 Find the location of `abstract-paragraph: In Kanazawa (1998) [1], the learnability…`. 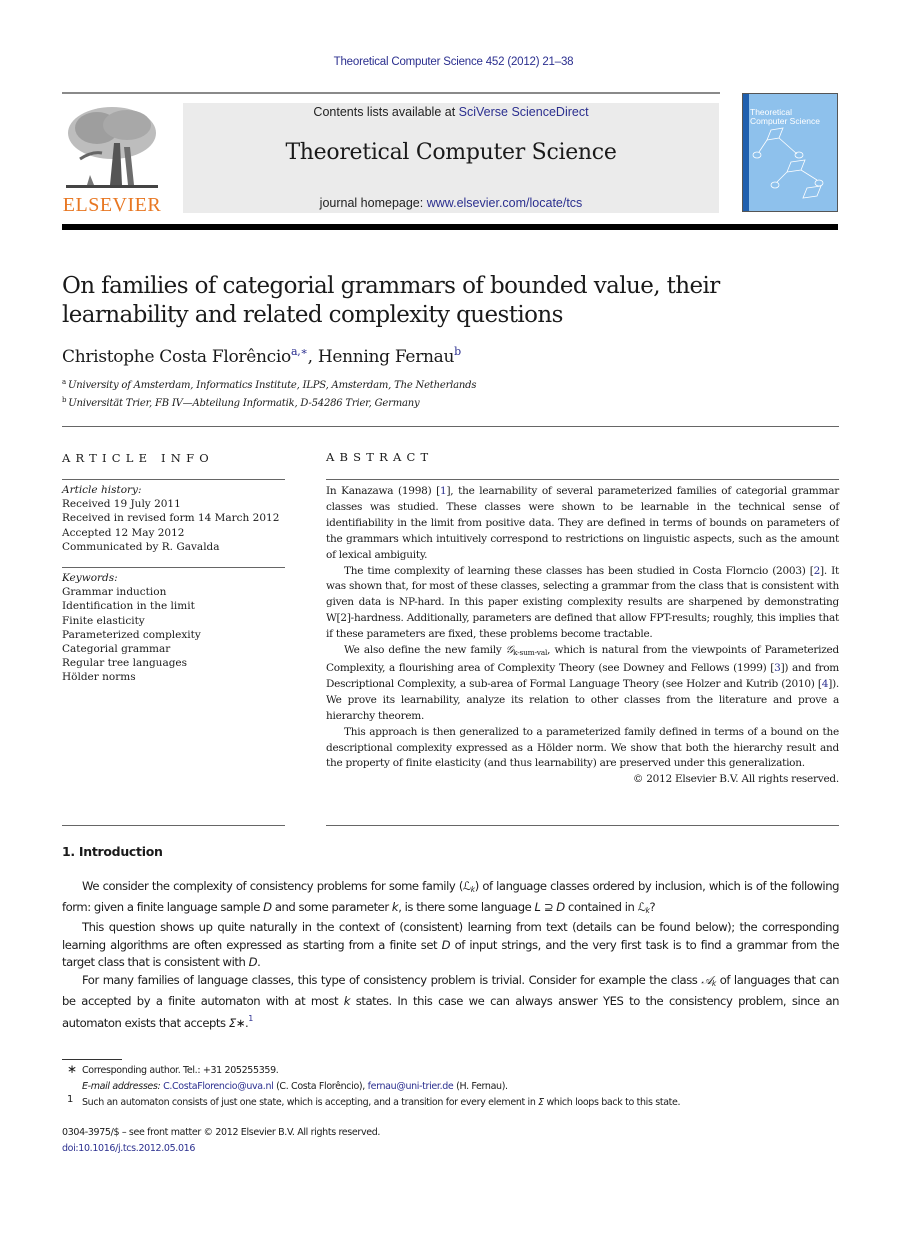

abstract-paragraph: In Kanazawa (1998) [1], the learnability… is located at coordinates (582, 524).